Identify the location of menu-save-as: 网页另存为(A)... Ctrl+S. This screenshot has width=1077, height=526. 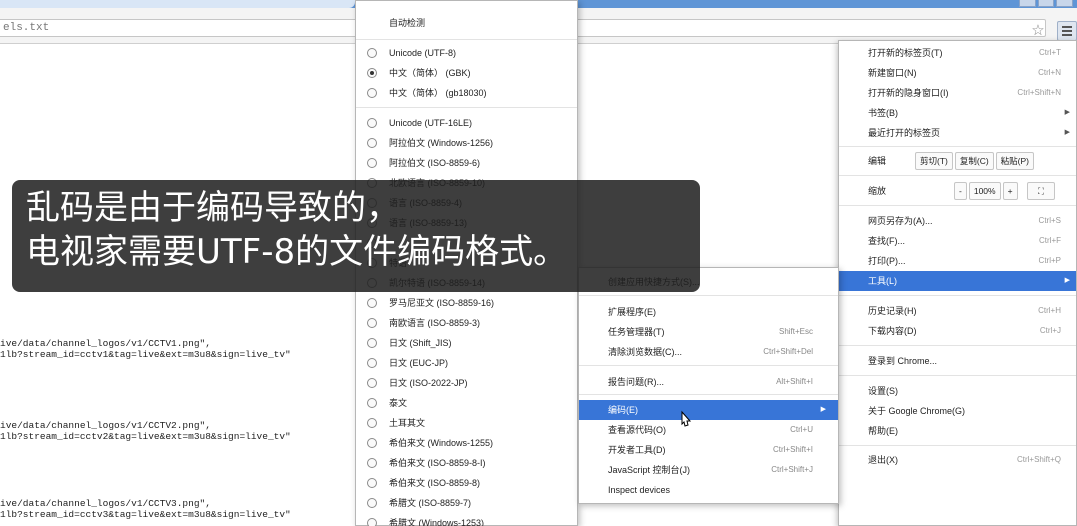
(957, 221).